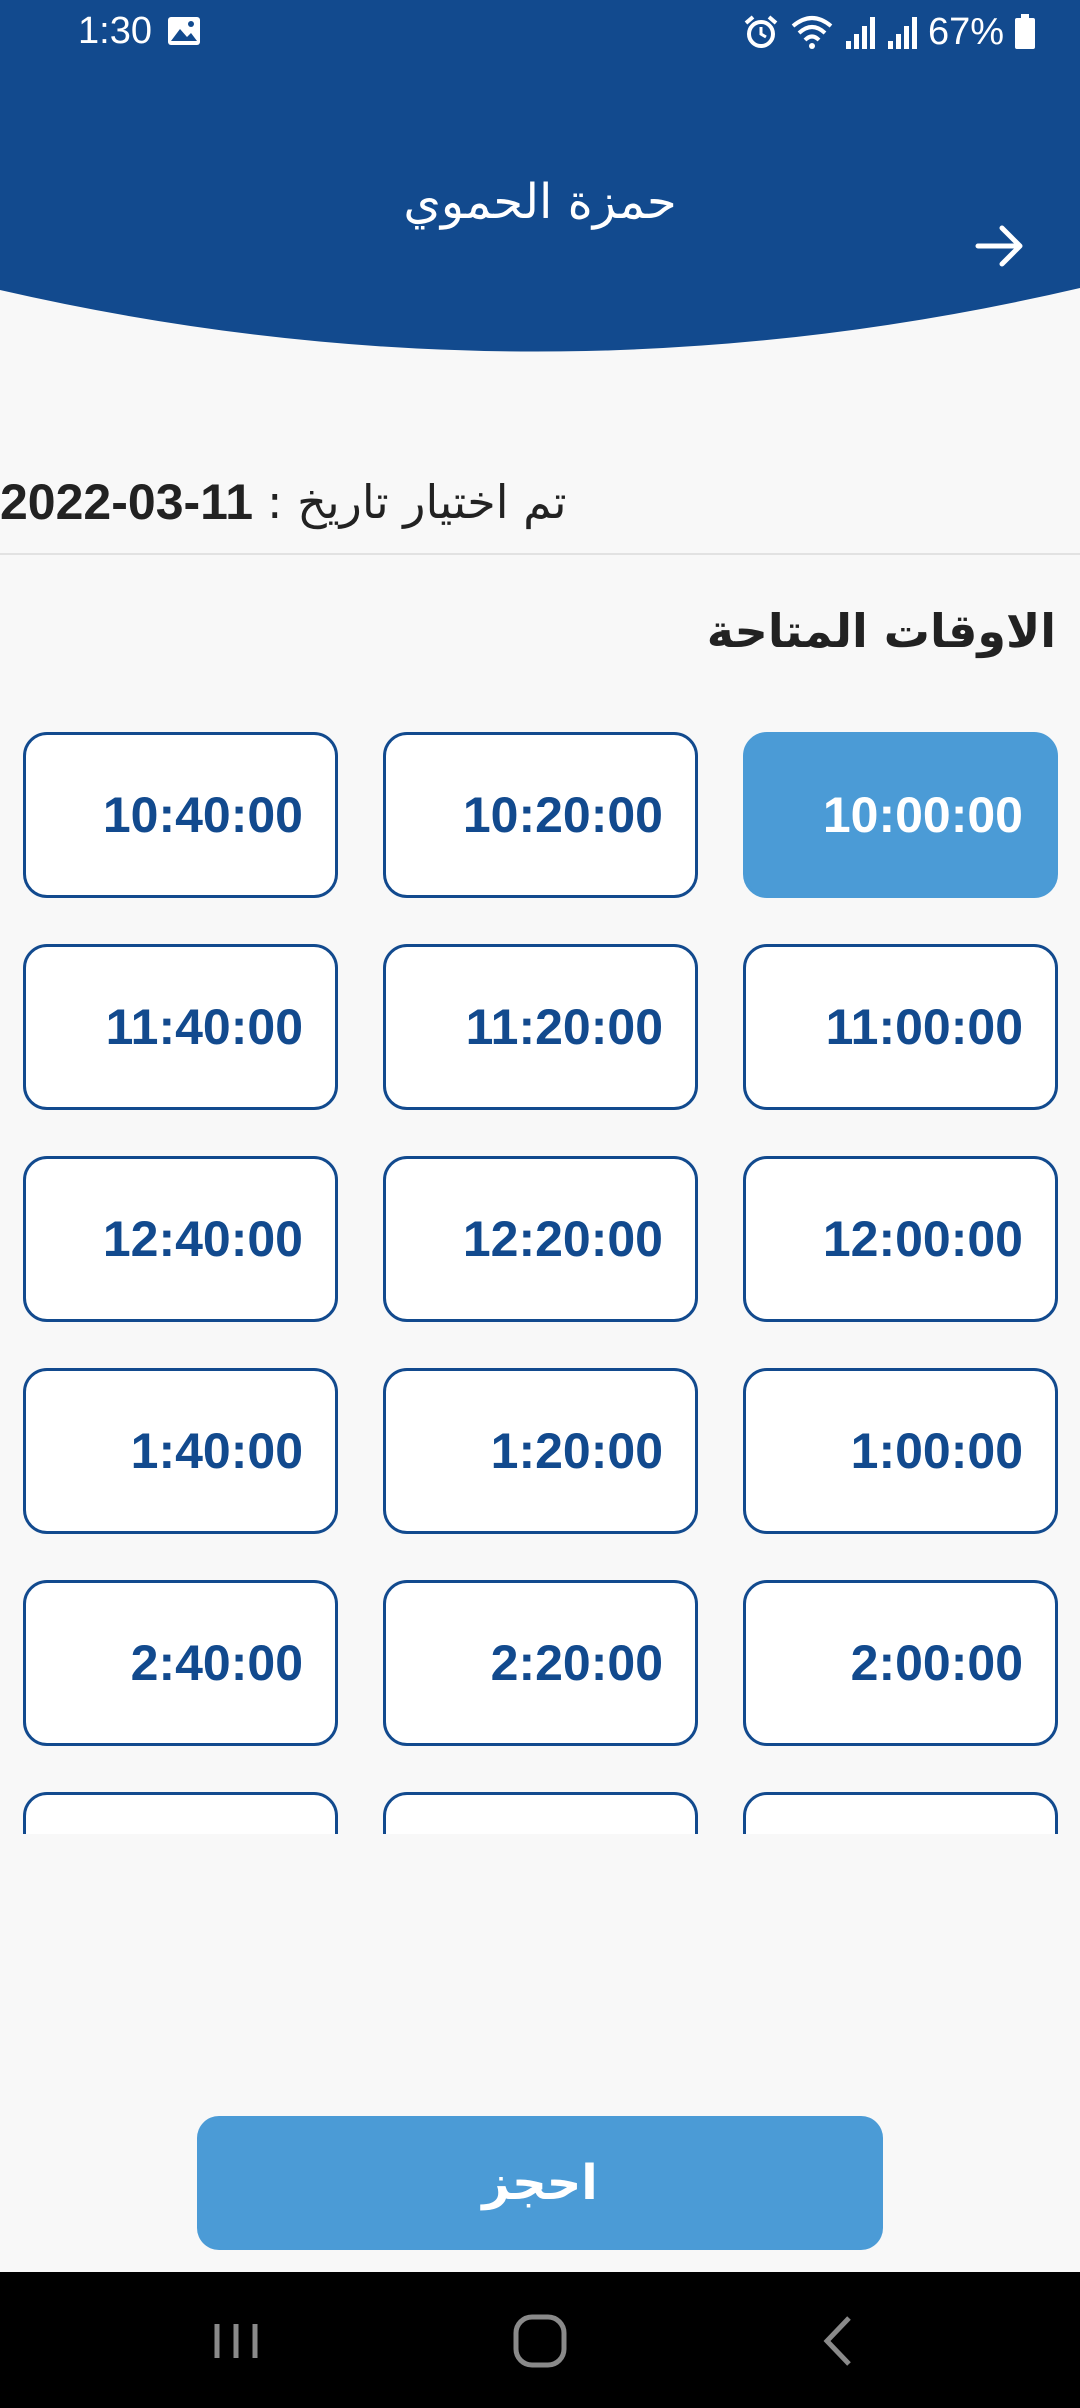 The image size is (1080, 2408). I want to click on time-slot: 2:20:00, so click(540, 1663).